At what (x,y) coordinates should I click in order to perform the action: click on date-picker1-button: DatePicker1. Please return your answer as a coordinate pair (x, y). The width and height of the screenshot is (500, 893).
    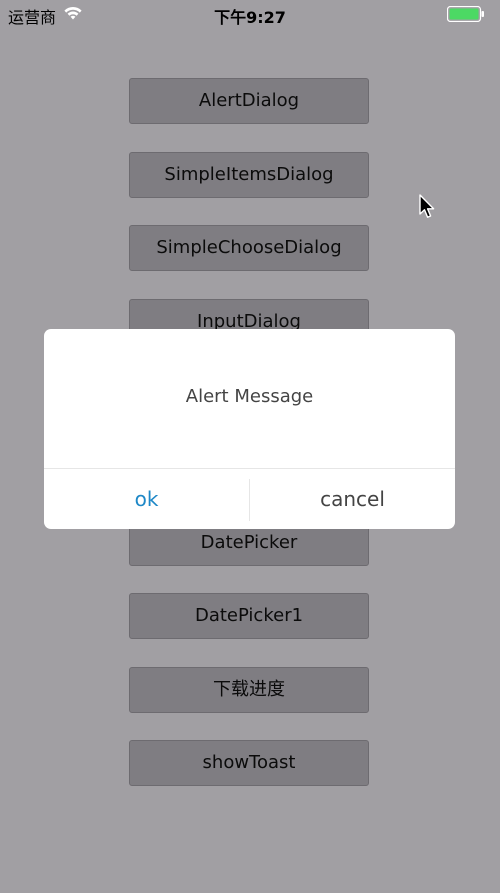
    Looking at the image, I should click on (249, 616).